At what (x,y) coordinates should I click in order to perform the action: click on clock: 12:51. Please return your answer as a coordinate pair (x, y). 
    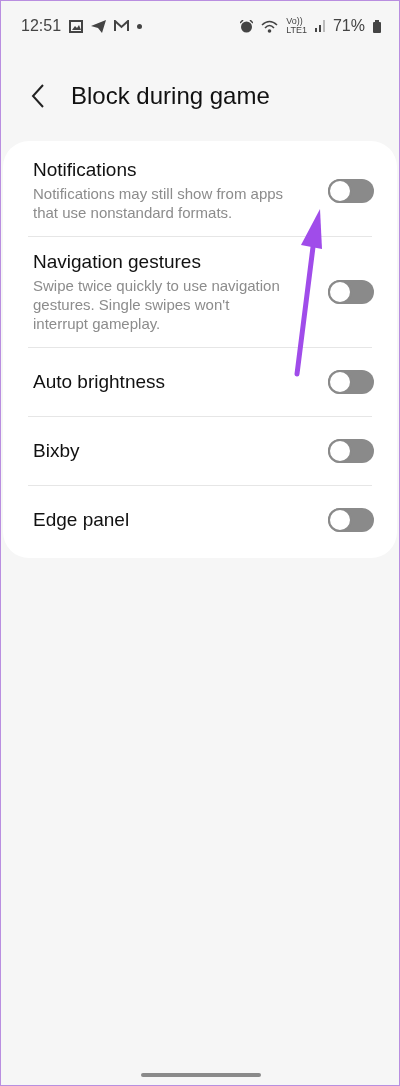
    Looking at the image, I should click on (41, 26).